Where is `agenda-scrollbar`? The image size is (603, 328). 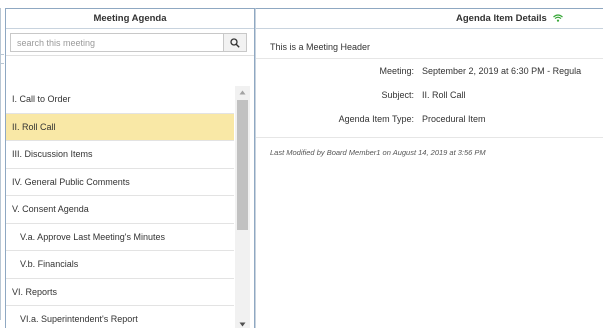
agenda-scrollbar is located at coordinates (242, 207).